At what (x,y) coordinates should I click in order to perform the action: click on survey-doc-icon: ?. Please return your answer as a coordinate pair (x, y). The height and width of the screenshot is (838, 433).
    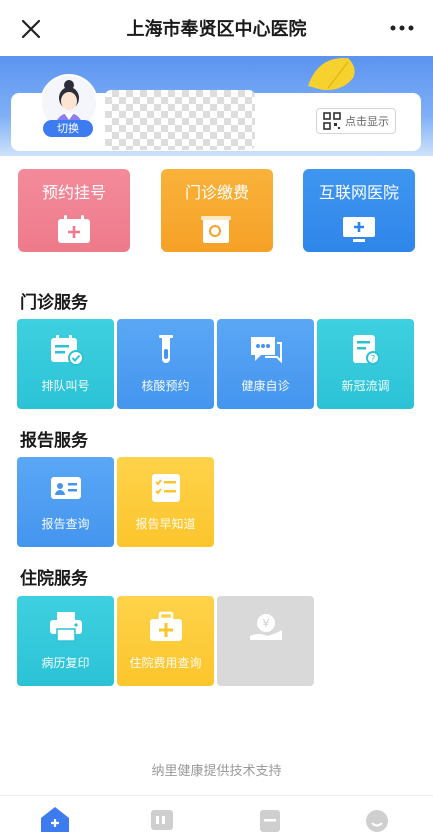
    Looking at the image, I should click on (366, 350).